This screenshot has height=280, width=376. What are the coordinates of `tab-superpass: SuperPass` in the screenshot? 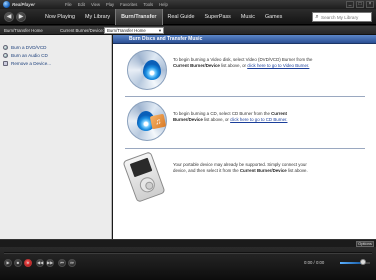 It's located at (217, 17).